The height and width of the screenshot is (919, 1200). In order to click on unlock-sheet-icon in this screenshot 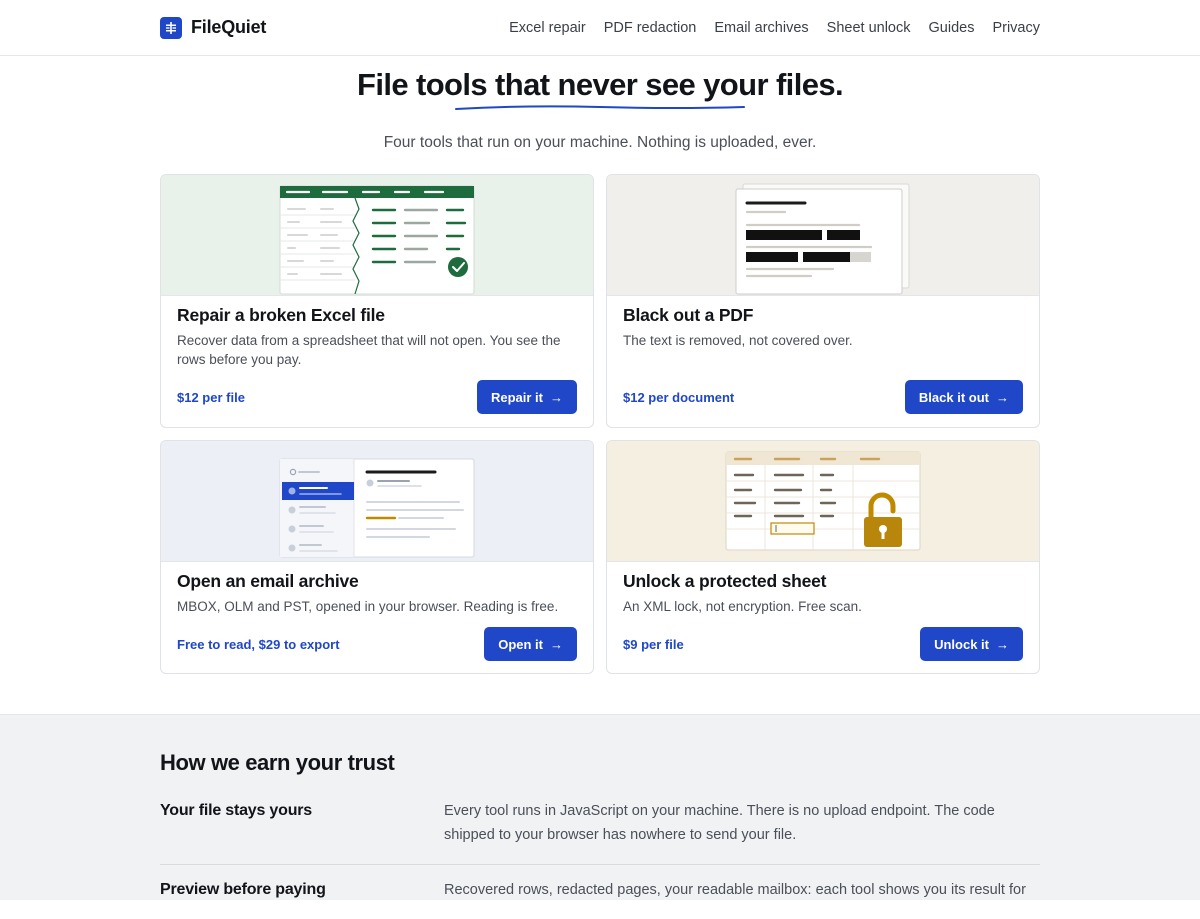, I will do `click(823, 501)`.